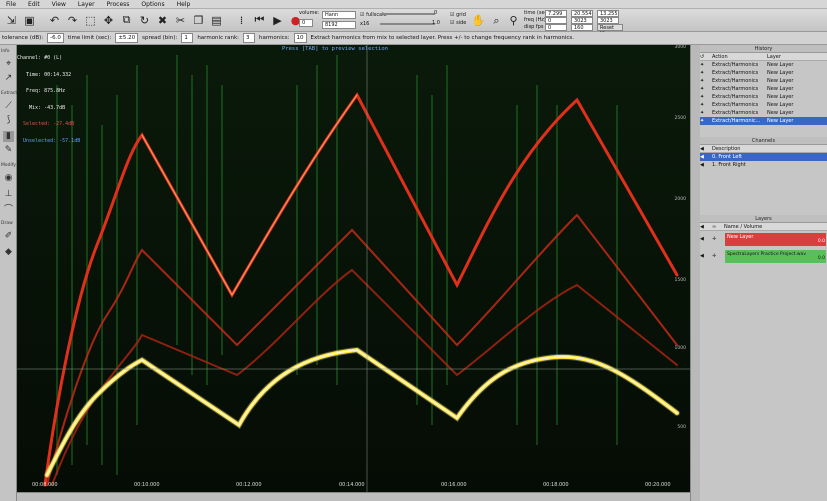  What do you see at coordinates (608, 20) in the screenshot?
I see `freq-length-field: 3023` at bounding box center [608, 20].